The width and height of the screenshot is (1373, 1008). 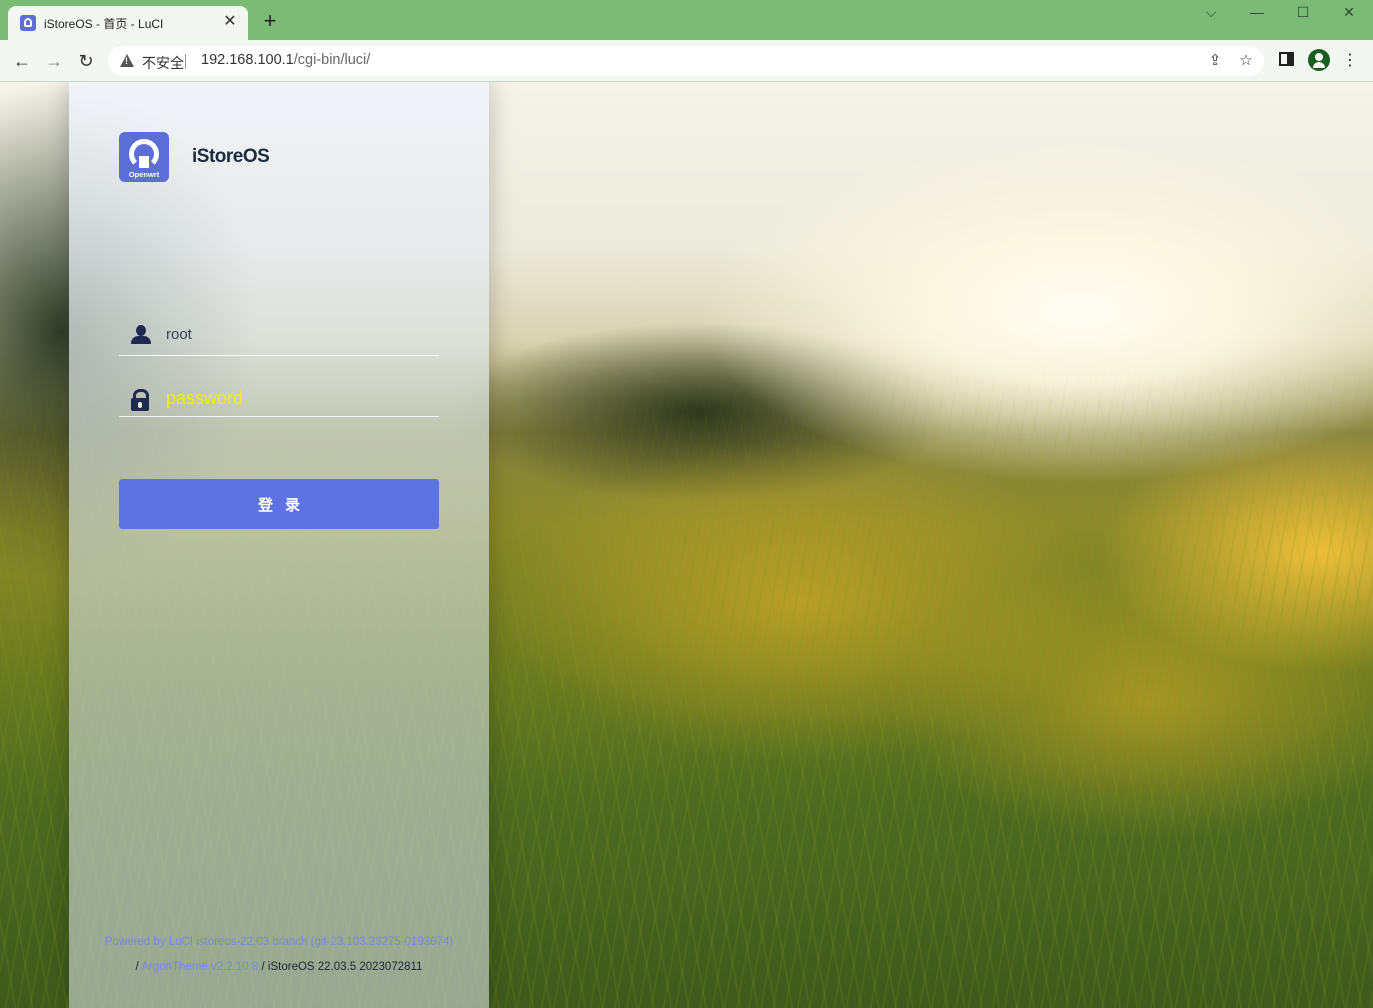 What do you see at coordinates (127, 60) in the screenshot?
I see `not-secure-warning-icon` at bounding box center [127, 60].